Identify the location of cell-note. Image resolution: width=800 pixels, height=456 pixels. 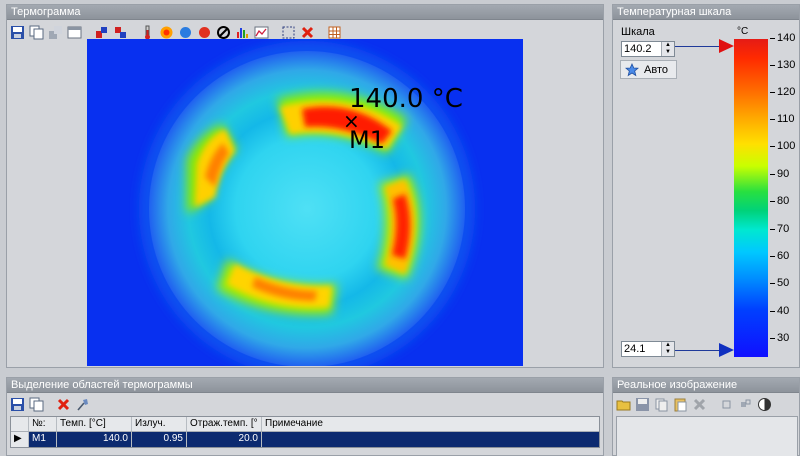
(430, 439).